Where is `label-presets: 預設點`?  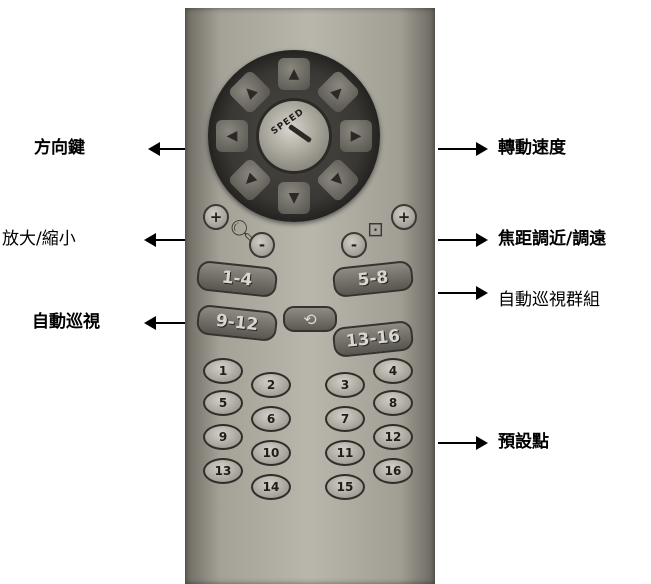
label-presets: 預設點 is located at coordinates (523, 442).